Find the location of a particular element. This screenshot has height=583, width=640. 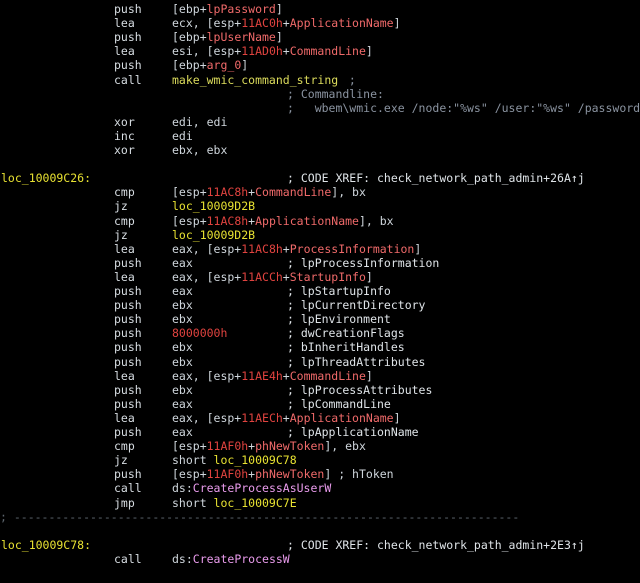

operand-token: eax is located at coordinates (182, 291).